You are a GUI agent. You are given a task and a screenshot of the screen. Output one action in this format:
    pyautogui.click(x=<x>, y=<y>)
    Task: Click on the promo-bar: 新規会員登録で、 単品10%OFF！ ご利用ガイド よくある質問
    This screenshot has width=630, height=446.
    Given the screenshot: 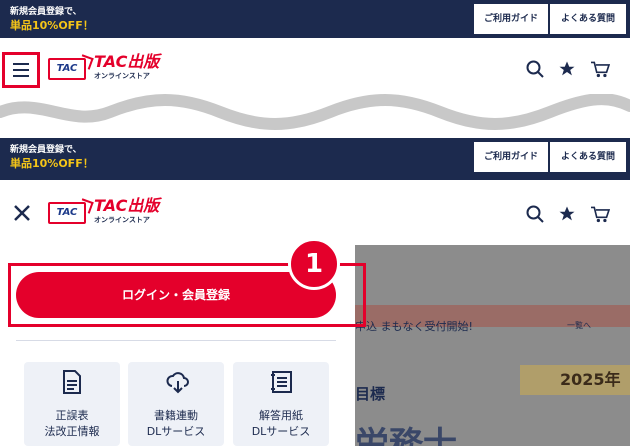 What is the action you would take?
    pyautogui.click(x=315, y=19)
    